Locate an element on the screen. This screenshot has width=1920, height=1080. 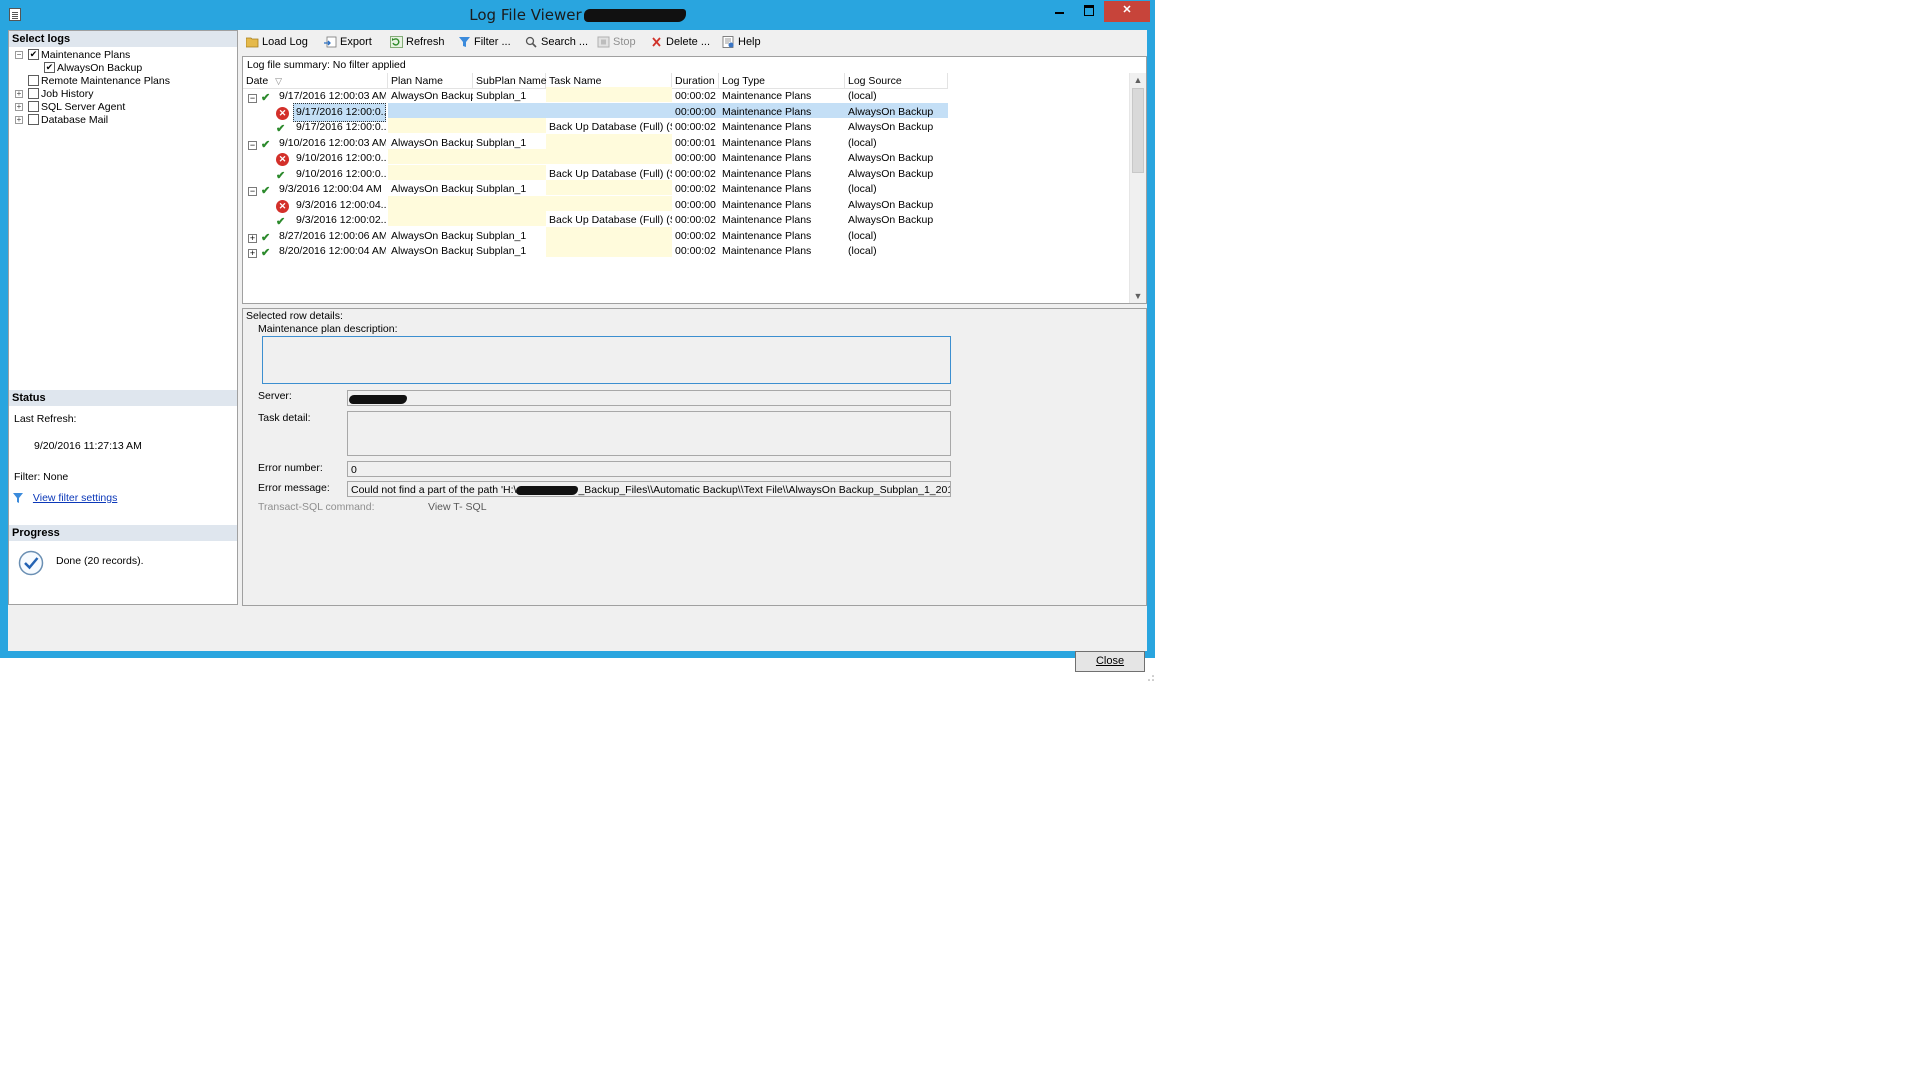
scroll-thumb is located at coordinates (1138, 130).